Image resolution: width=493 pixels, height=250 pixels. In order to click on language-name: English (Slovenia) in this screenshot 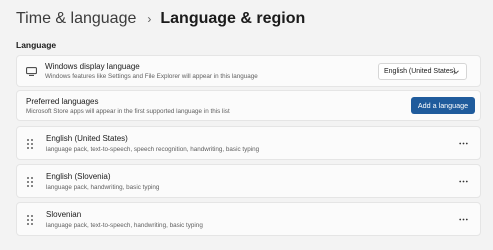, I will do `click(78, 176)`.